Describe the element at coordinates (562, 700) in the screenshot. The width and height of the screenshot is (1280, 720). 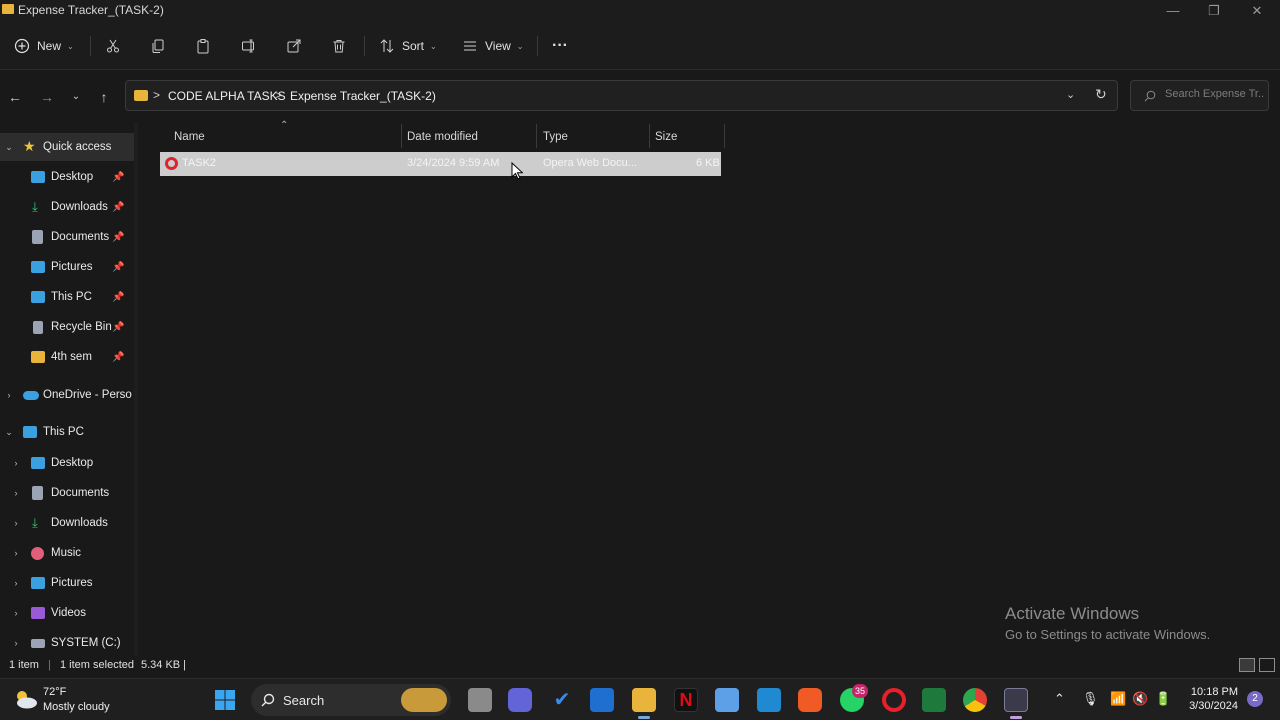
I see `todo-icon: ✔` at that location.